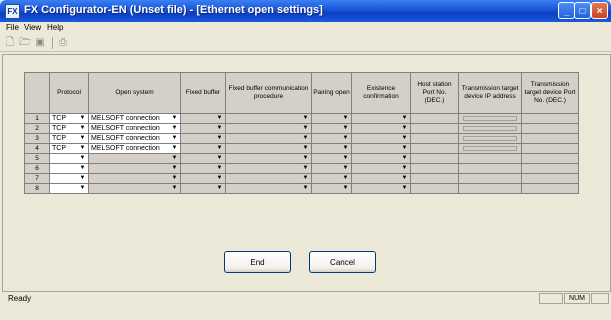 The width and height of the screenshot is (611, 320). Describe the element at coordinates (566, 10) in the screenshot. I see `minimize-button: _` at that location.